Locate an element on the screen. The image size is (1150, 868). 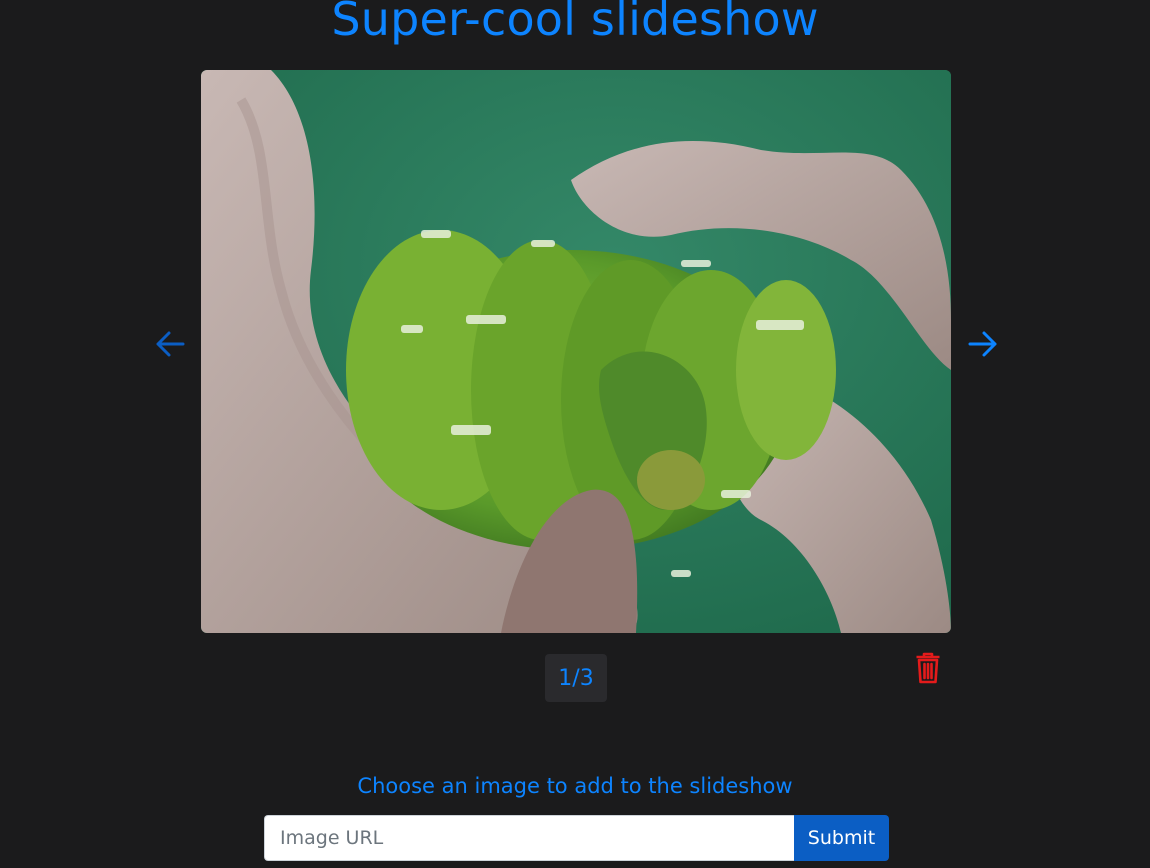
trash-icon is located at coordinates (928, 668).